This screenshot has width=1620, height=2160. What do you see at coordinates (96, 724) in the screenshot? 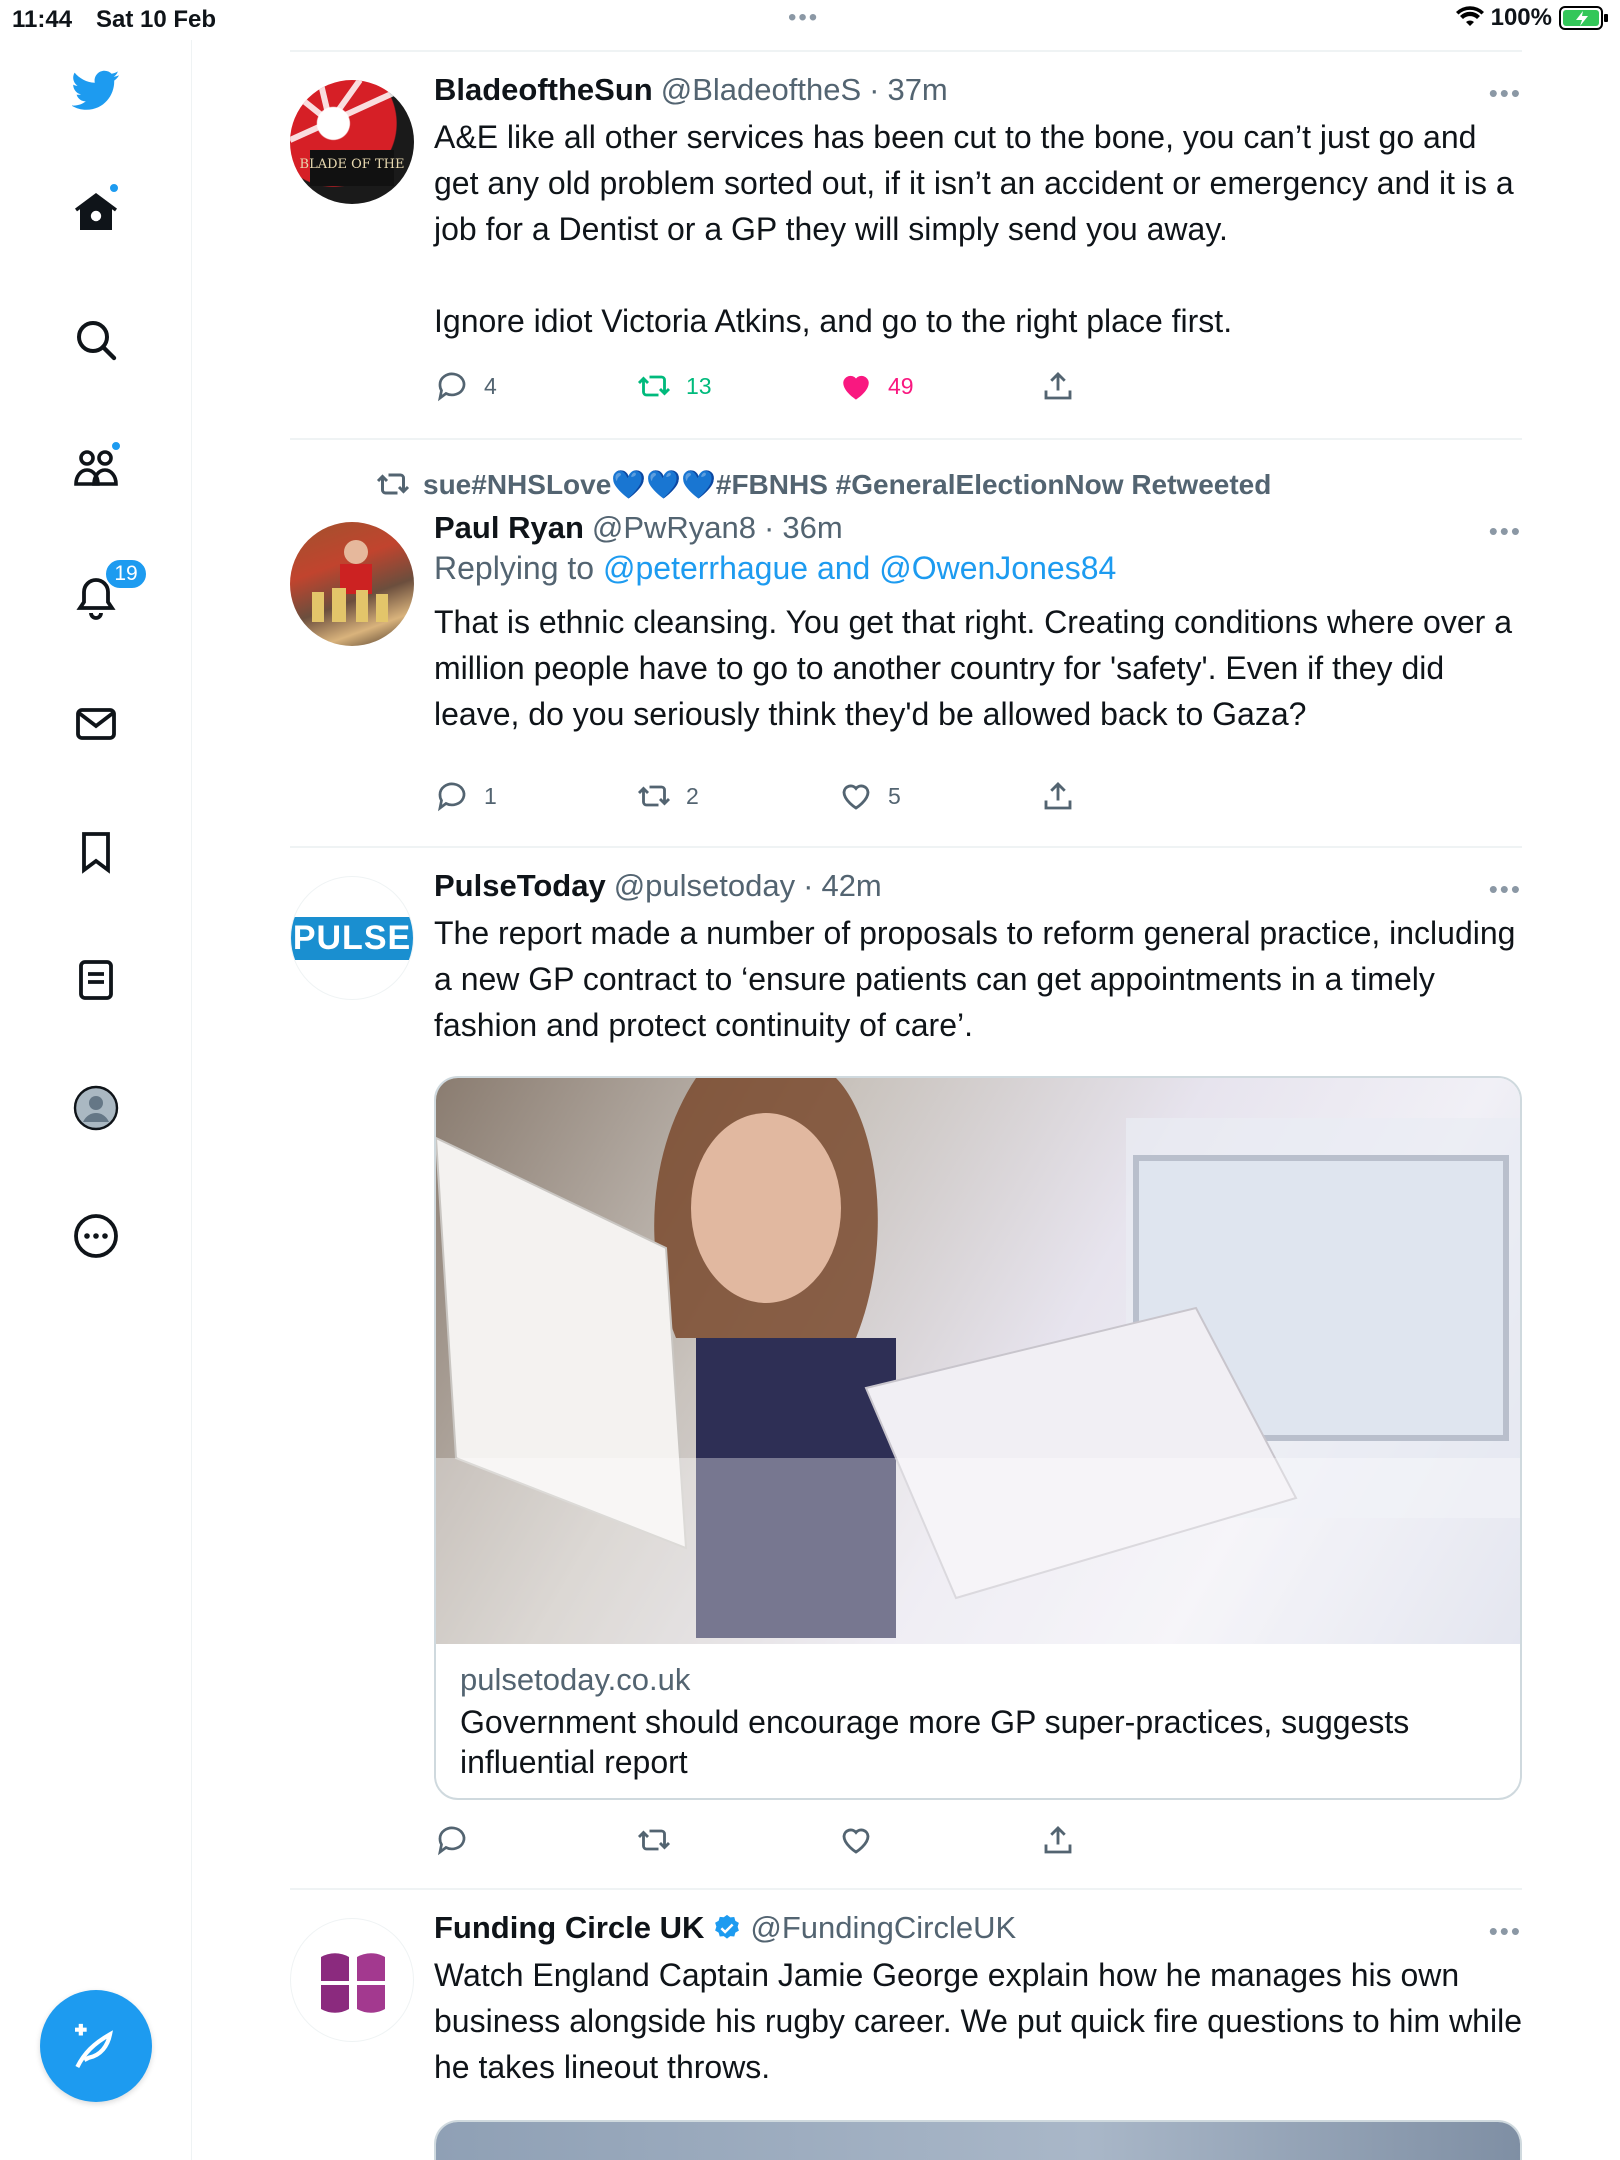
I see `messages-envelope-icon` at bounding box center [96, 724].